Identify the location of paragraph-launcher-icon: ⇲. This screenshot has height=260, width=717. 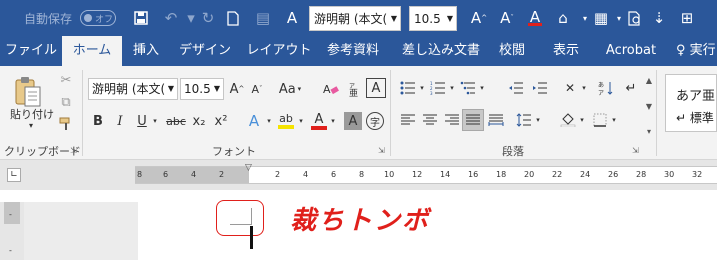
(635, 150).